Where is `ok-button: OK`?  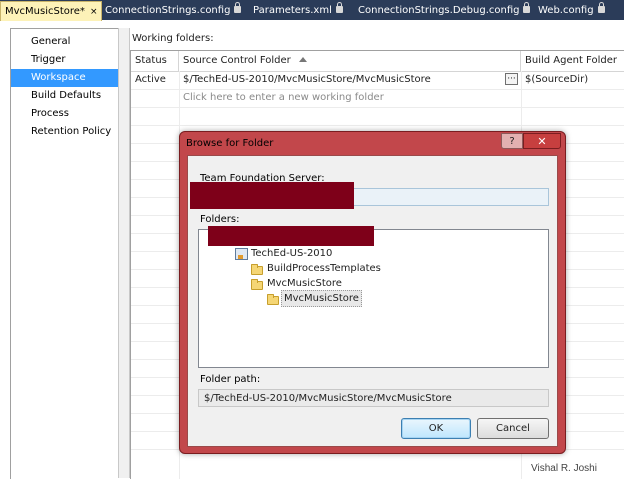 ok-button: OK is located at coordinates (436, 428).